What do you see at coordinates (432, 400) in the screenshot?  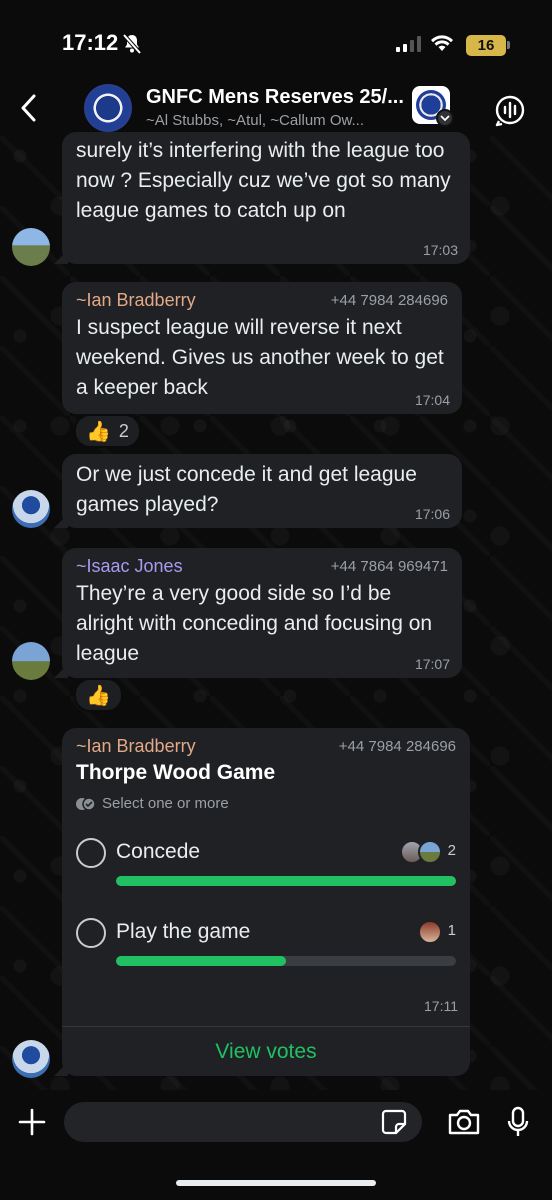 I see `message-time: 17:04` at bounding box center [432, 400].